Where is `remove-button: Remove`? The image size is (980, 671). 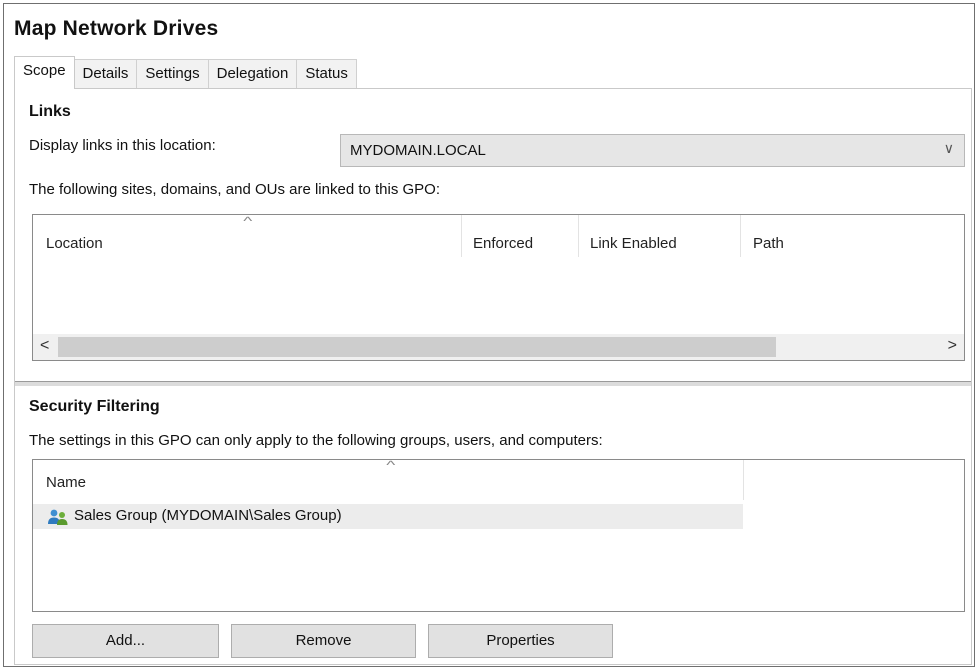 remove-button: Remove is located at coordinates (323, 641).